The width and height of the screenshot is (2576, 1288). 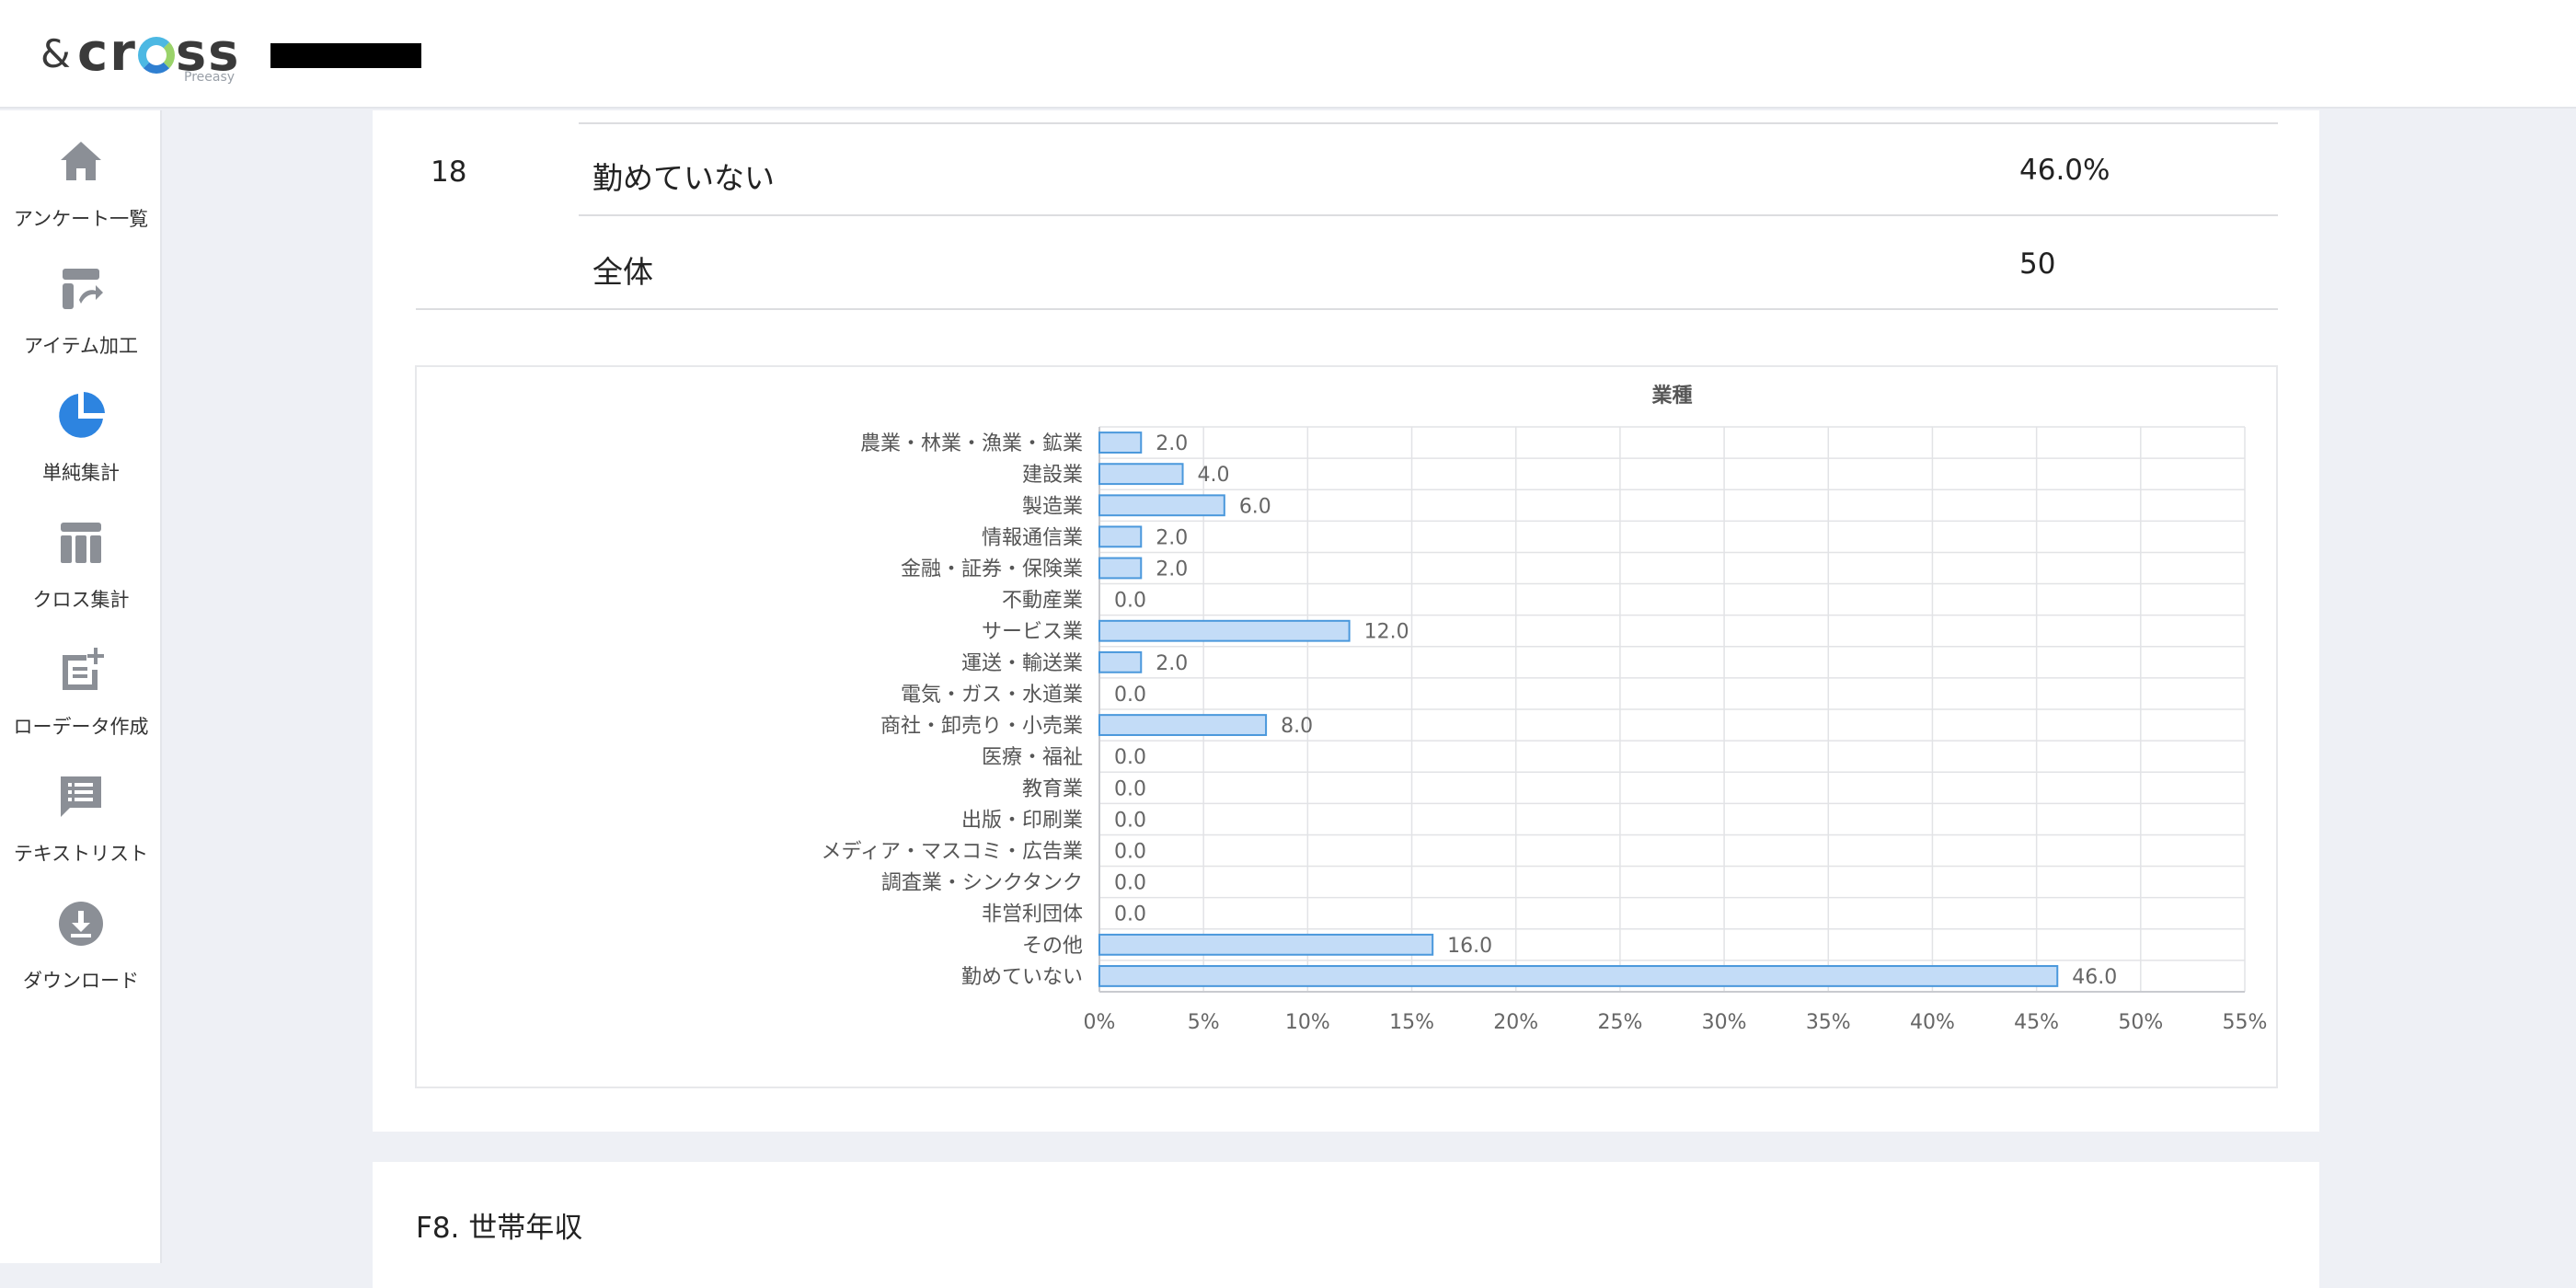 I want to click on raw-data-icon, so click(x=83, y=669).